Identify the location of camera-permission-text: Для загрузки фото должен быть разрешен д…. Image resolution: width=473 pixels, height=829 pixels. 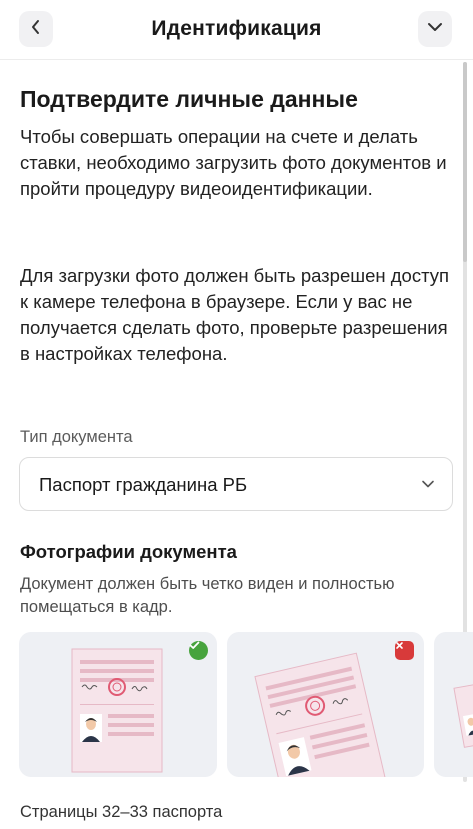
(235, 314).